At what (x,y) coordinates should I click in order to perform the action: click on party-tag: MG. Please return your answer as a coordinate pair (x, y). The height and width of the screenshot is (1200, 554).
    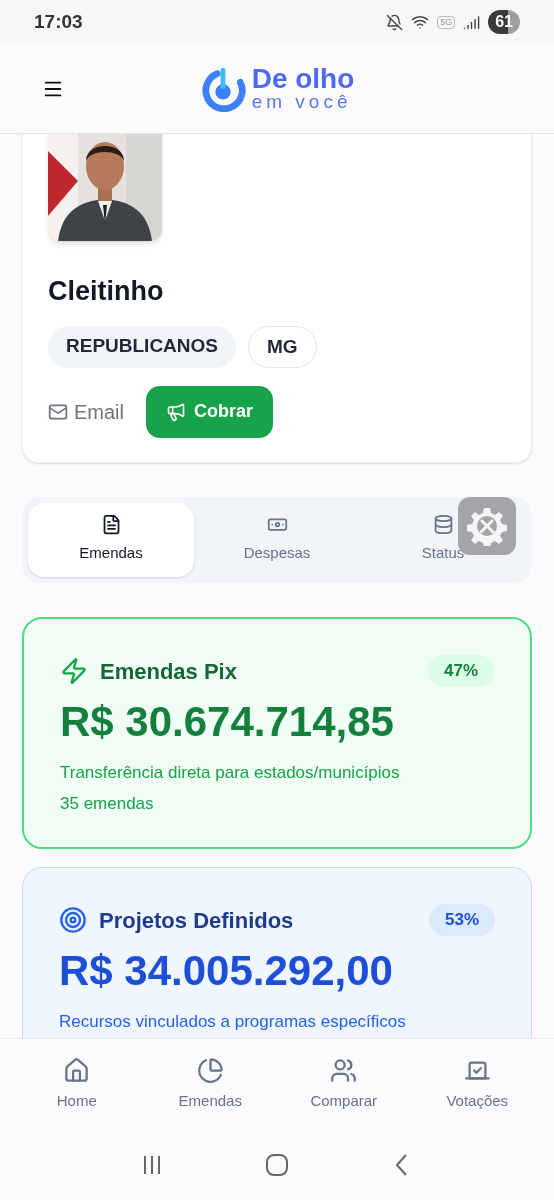
    Looking at the image, I should click on (282, 346).